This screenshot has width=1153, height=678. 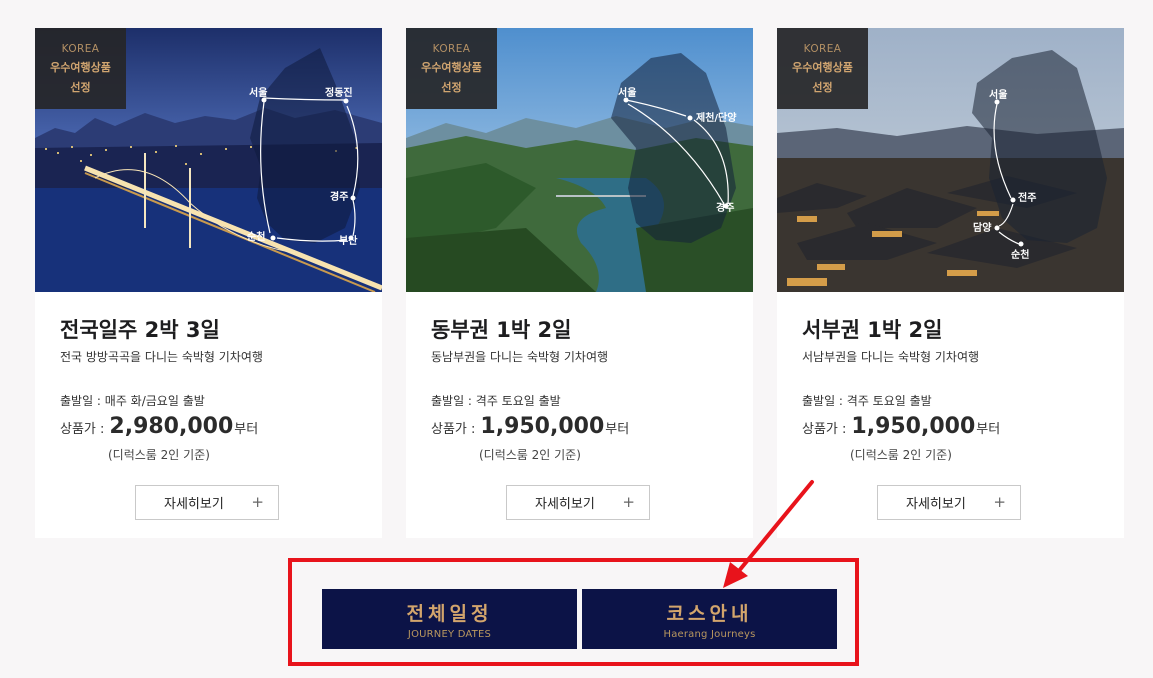 What do you see at coordinates (449, 613) in the screenshot?
I see `journey-dates-label-ko: 전체일정` at bounding box center [449, 613].